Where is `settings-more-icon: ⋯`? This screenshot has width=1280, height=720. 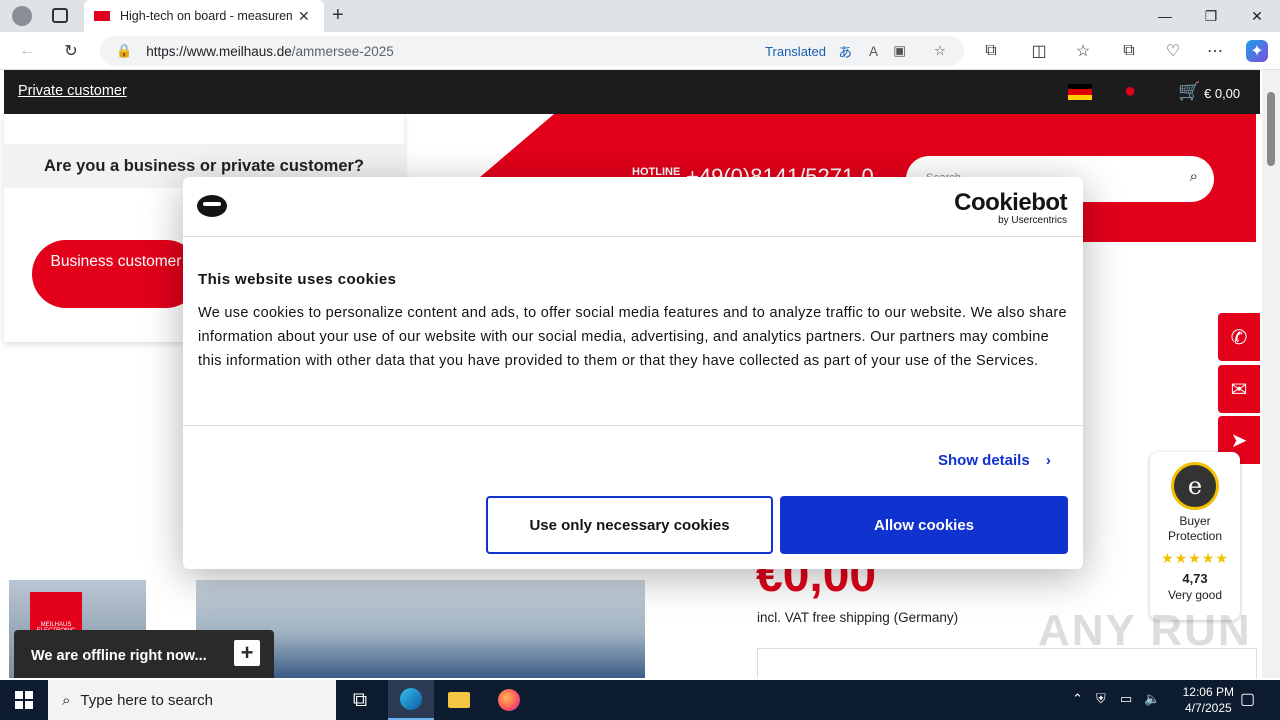 settings-more-icon: ⋯ is located at coordinates (1215, 51).